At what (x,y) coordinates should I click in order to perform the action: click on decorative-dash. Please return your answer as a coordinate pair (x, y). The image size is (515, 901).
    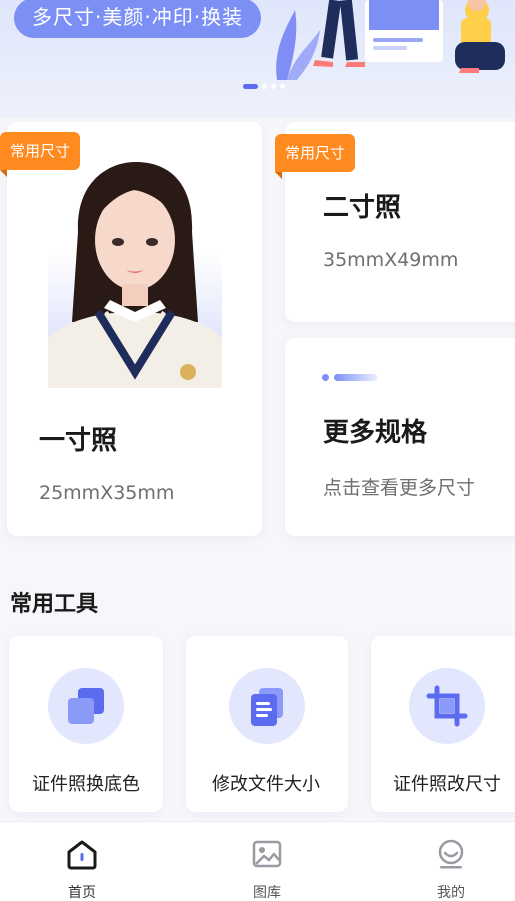
    Looking at the image, I should click on (350, 377).